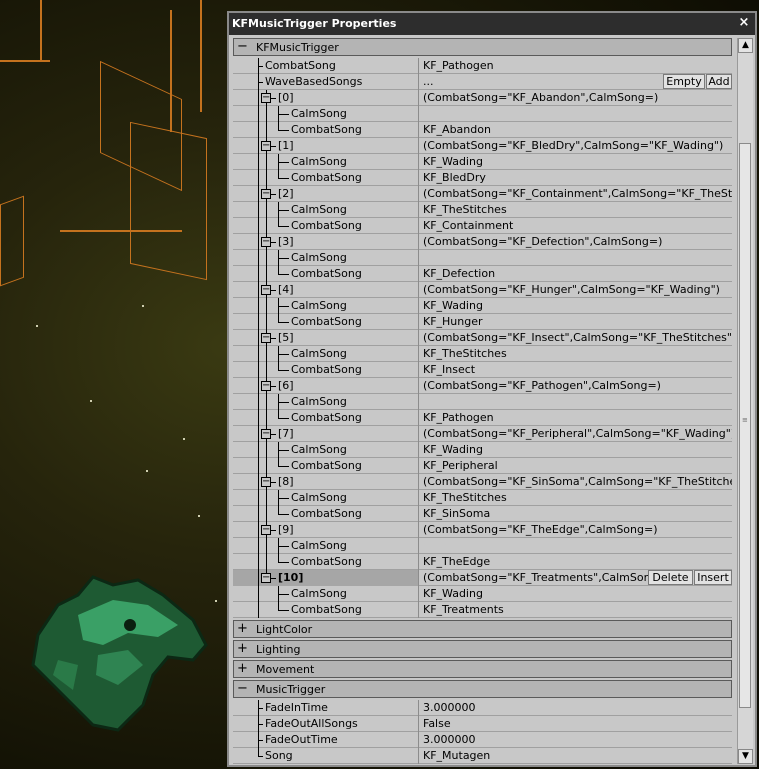  Describe the element at coordinates (482, 669) in the screenshot. I see `category-movement: + Movement` at that location.